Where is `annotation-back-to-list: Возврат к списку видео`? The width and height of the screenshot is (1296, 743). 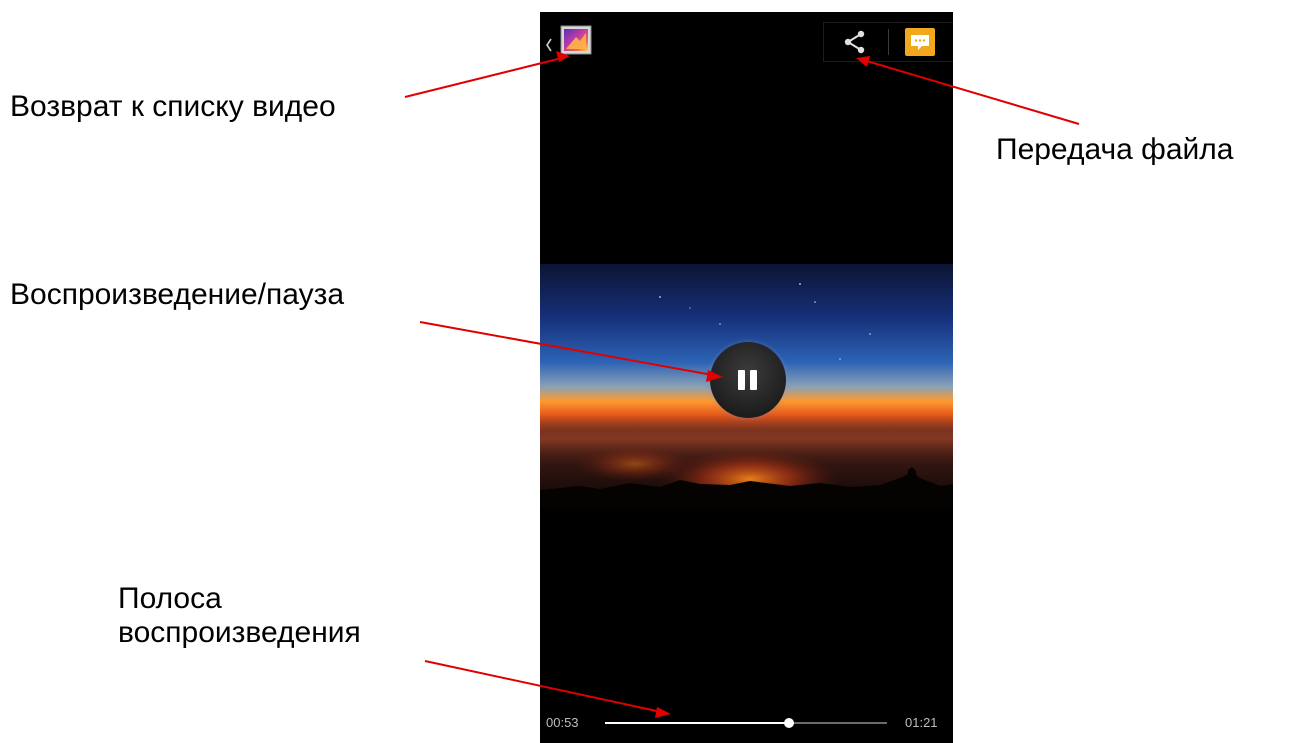 annotation-back-to-list: Возврат к списку видео is located at coordinates (173, 106).